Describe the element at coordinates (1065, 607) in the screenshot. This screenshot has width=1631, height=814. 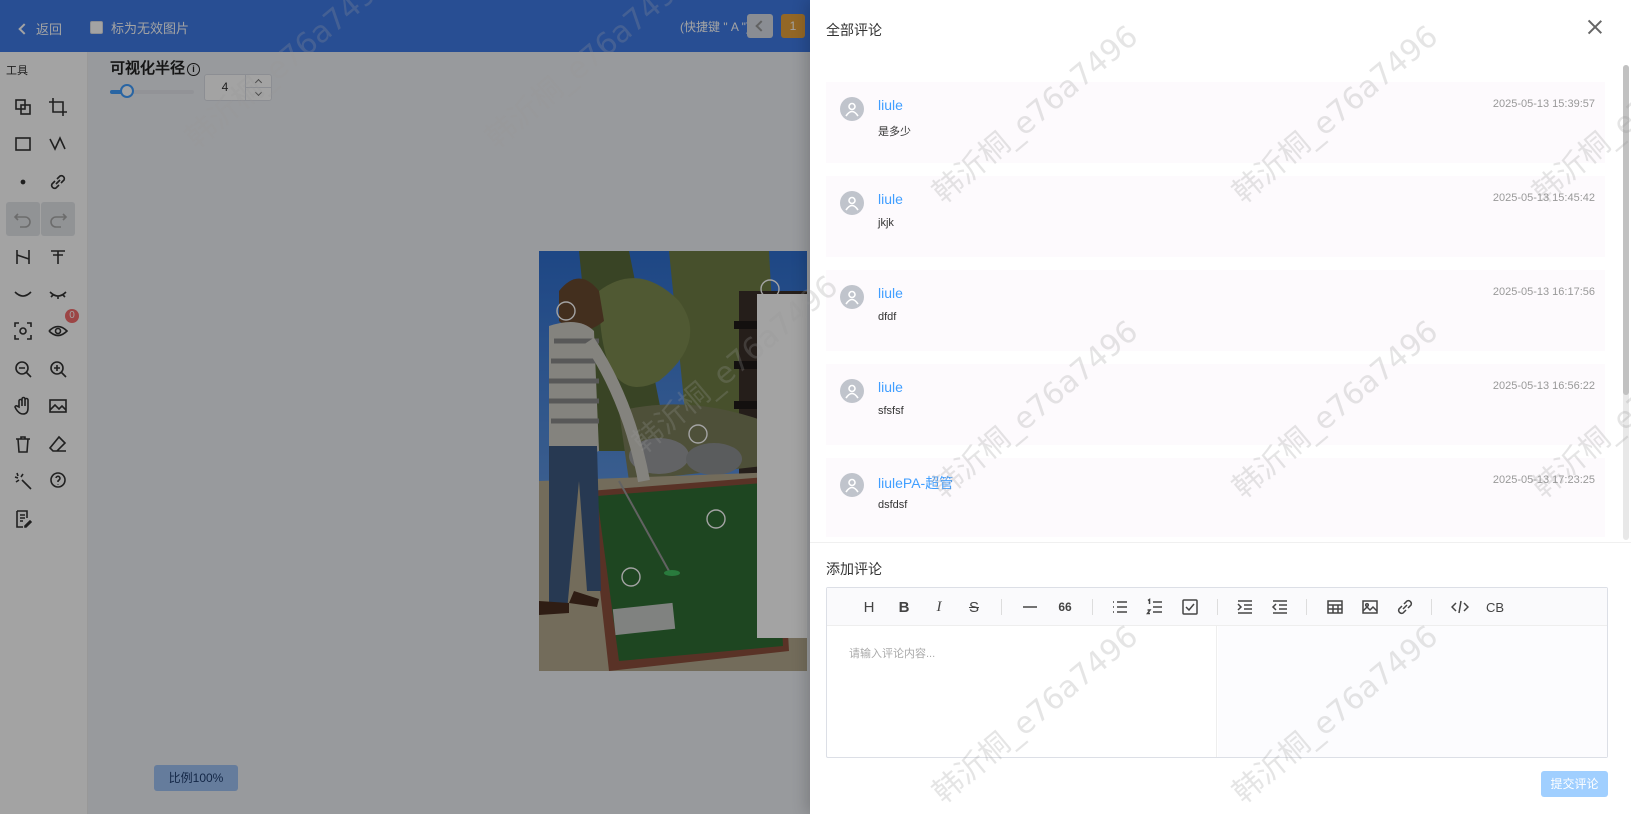
I see `quote-button: 66` at that location.